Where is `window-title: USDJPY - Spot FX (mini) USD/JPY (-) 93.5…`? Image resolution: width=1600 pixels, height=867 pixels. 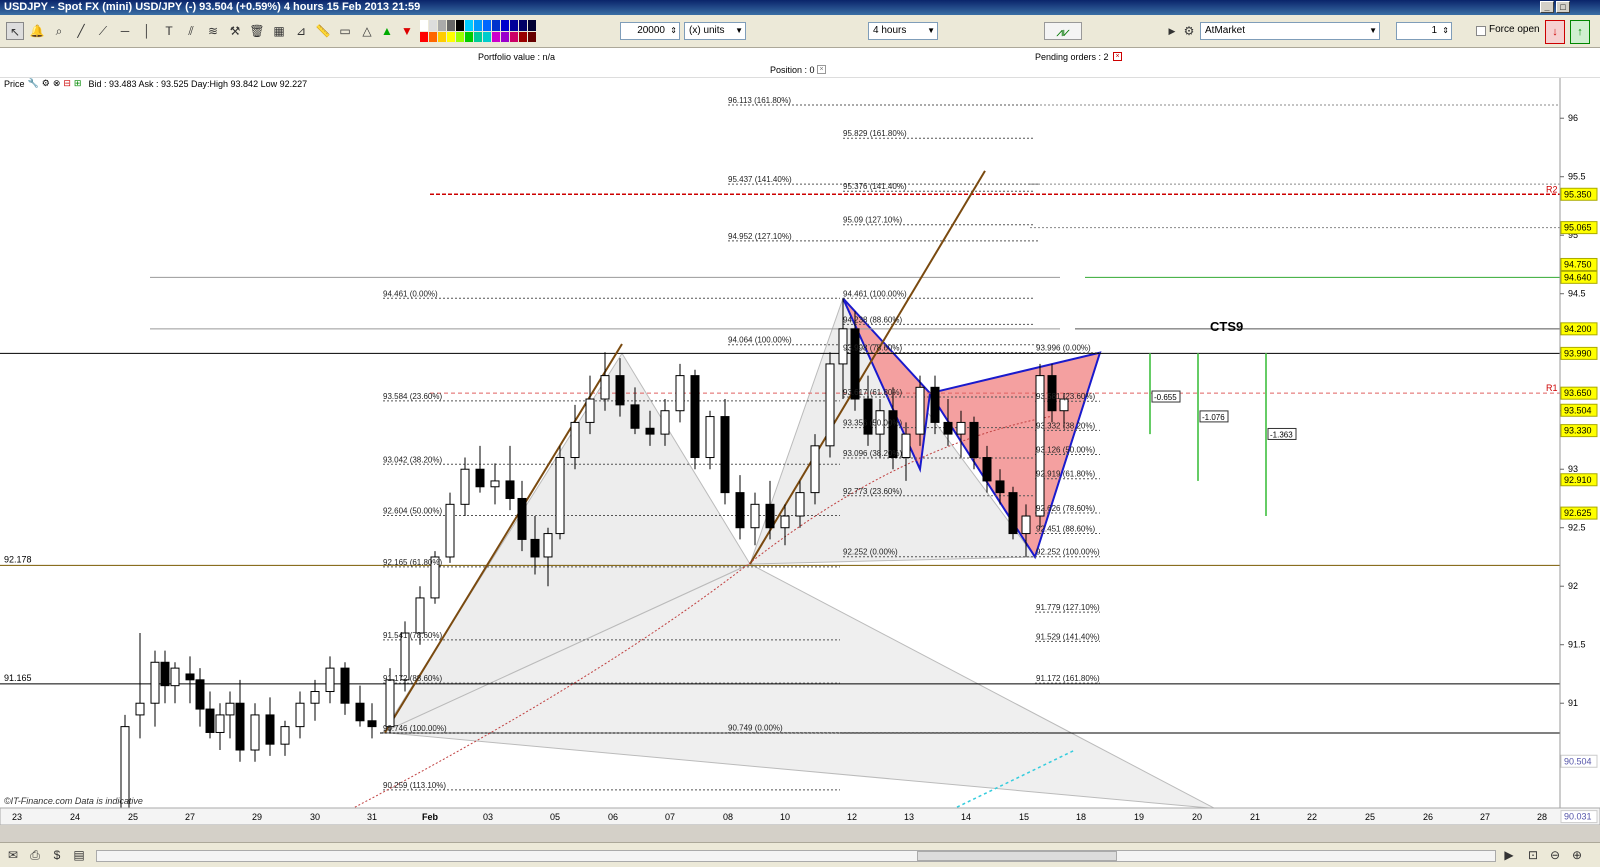 window-title: USDJPY - Spot FX (mini) USD/JPY (-) 93.5… is located at coordinates (212, 7).